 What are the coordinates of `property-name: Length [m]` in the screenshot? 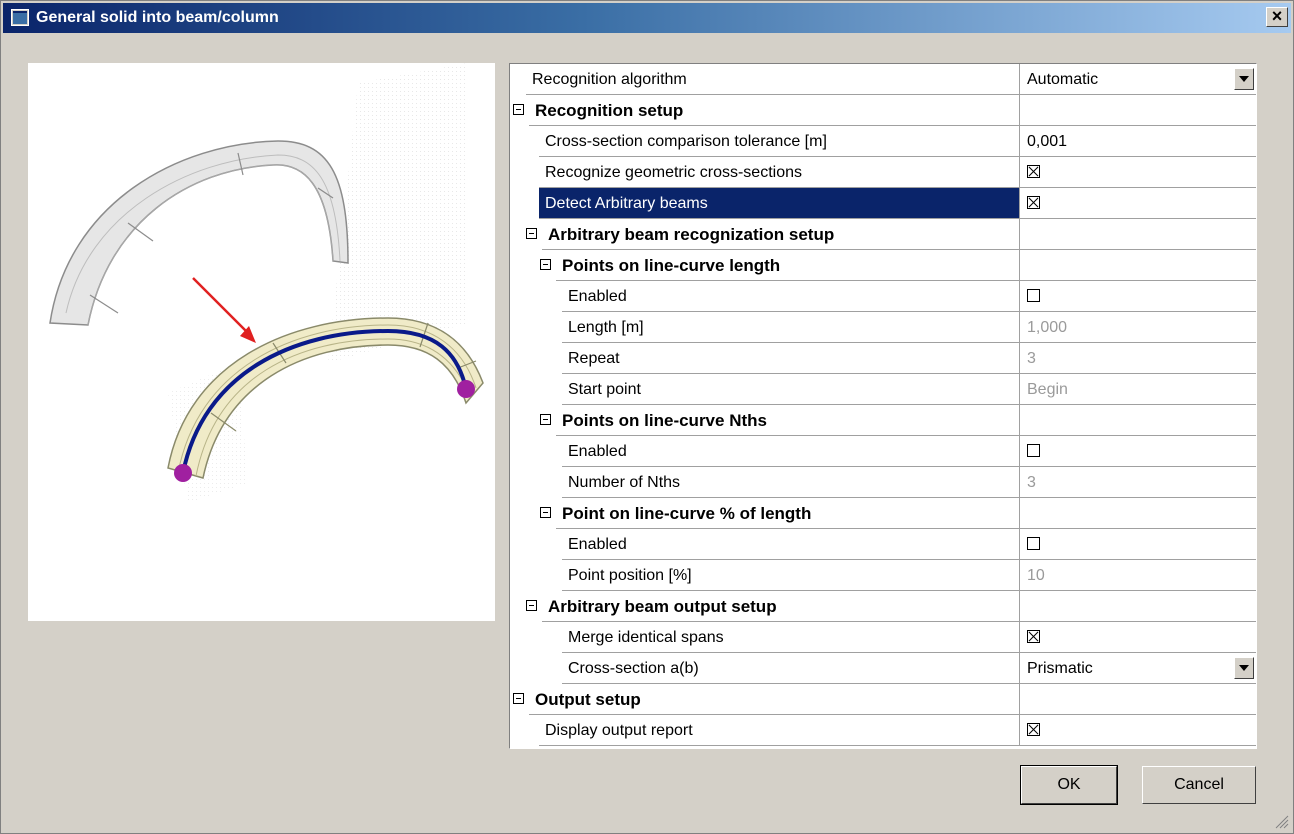 It's located at (791, 327).